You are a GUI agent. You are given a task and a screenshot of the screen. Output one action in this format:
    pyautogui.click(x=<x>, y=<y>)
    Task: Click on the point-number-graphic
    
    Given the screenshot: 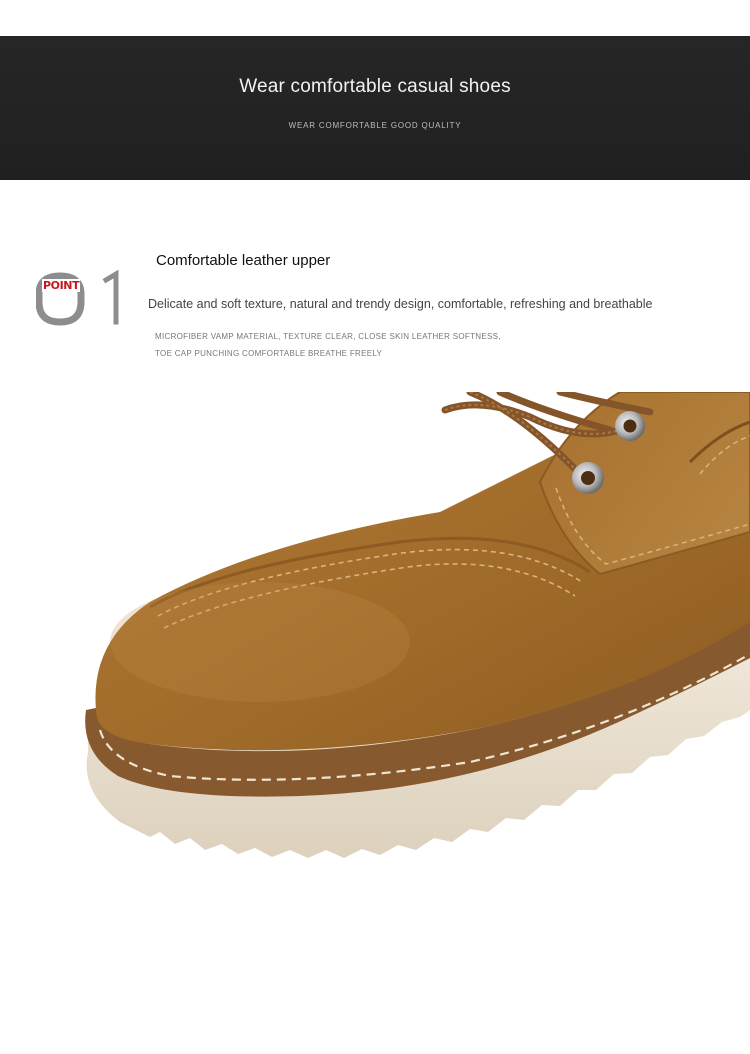 What is the action you would take?
    pyautogui.click(x=77, y=297)
    